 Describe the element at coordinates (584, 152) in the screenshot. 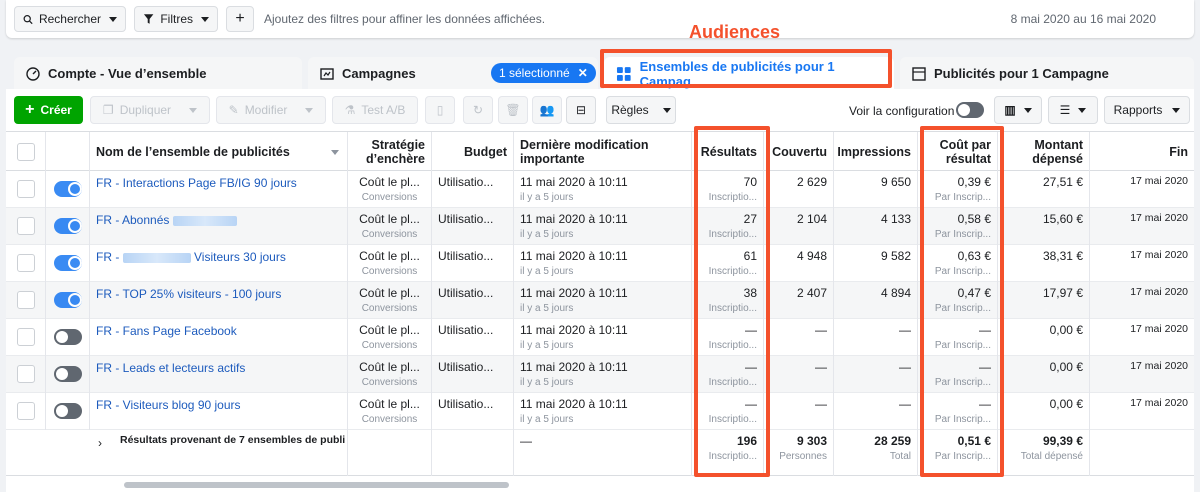

I see `column-last-mod-label: Dernière modification importante` at that location.